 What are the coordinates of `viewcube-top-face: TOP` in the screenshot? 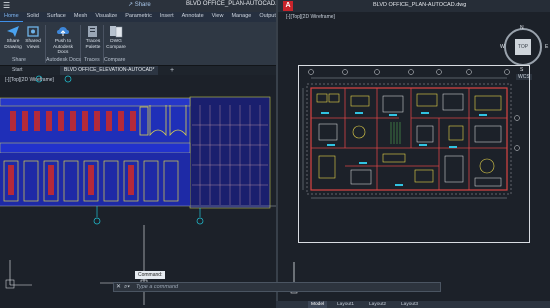 It's located at (523, 47).